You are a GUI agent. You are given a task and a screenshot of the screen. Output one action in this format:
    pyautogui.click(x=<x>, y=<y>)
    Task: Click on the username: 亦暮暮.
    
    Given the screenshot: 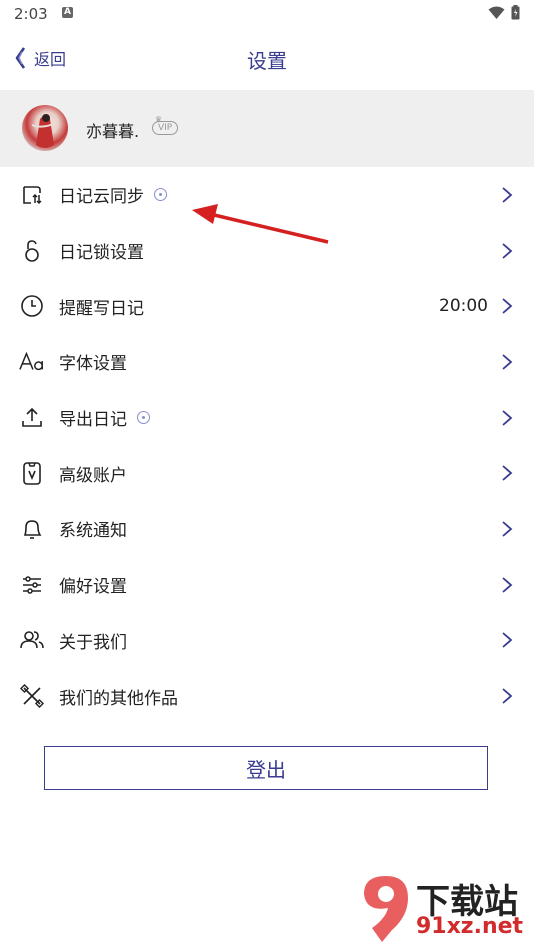 What is the action you would take?
    pyautogui.click(x=113, y=131)
    